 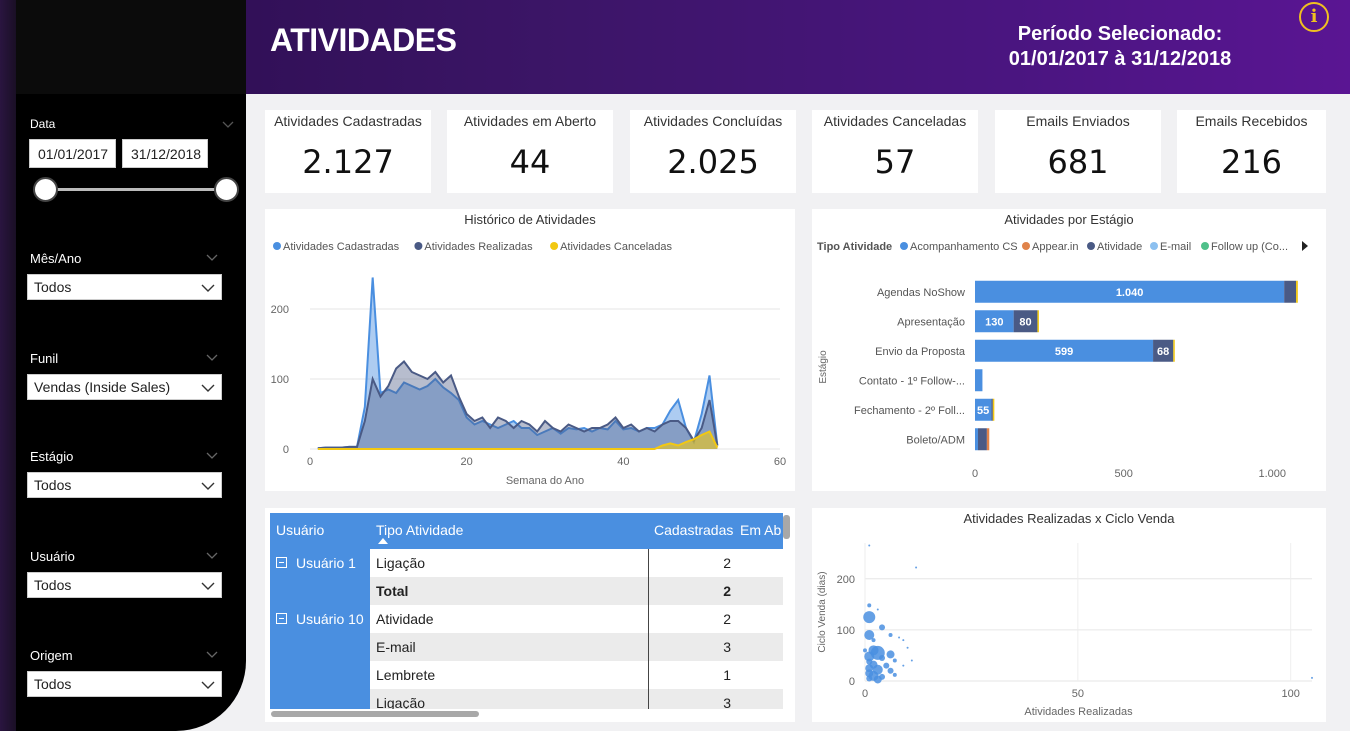 I want to click on legend-label: E-mail, so click(x=1175, y=247).